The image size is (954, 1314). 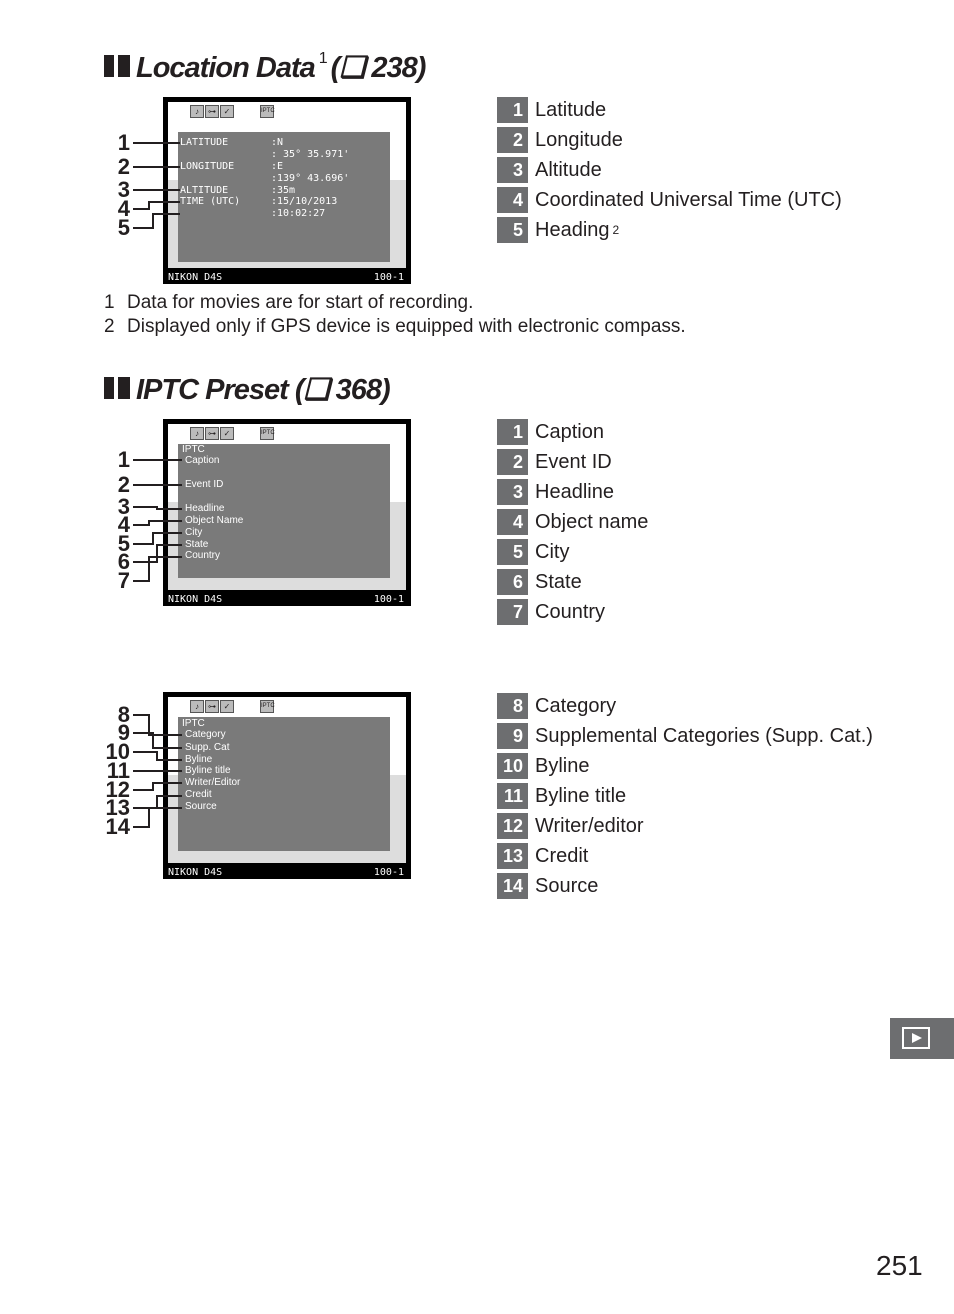 I want to click on legend-label: Event ID, so click(x=573, y=461).